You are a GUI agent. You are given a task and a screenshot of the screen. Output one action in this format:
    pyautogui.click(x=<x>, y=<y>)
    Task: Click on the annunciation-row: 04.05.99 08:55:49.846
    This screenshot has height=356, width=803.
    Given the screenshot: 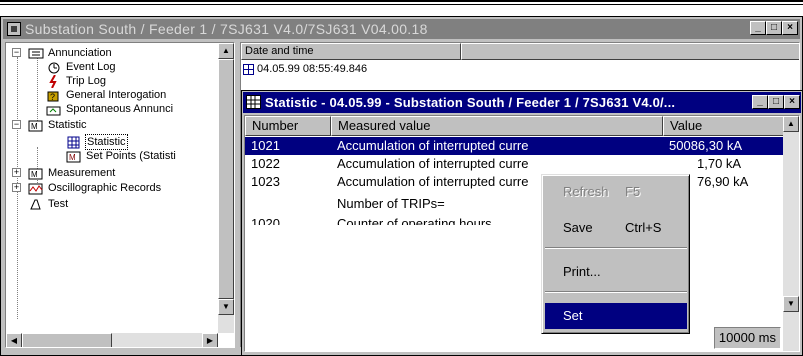 What is the action you would take?
    pyautogui.click(x=305, y=69)
    